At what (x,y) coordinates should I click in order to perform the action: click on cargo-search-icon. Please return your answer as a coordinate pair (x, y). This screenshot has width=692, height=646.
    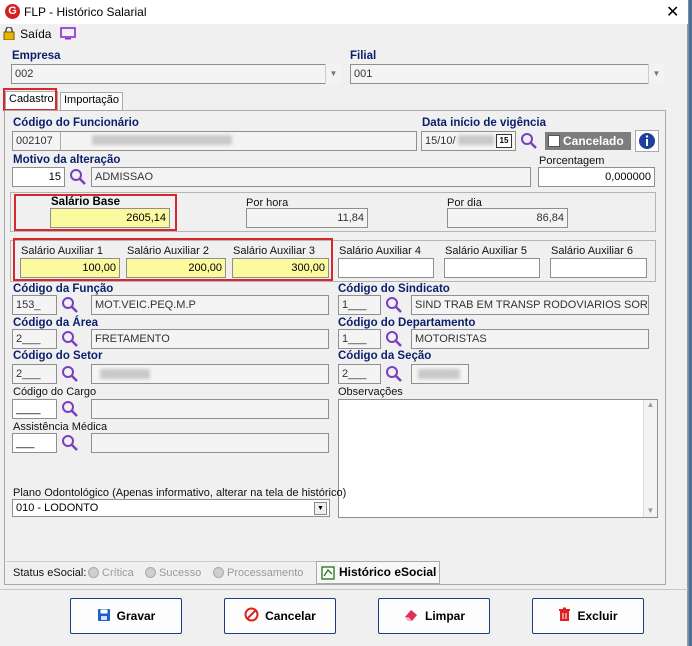
    Looking at the image, I should click on (70, 409).